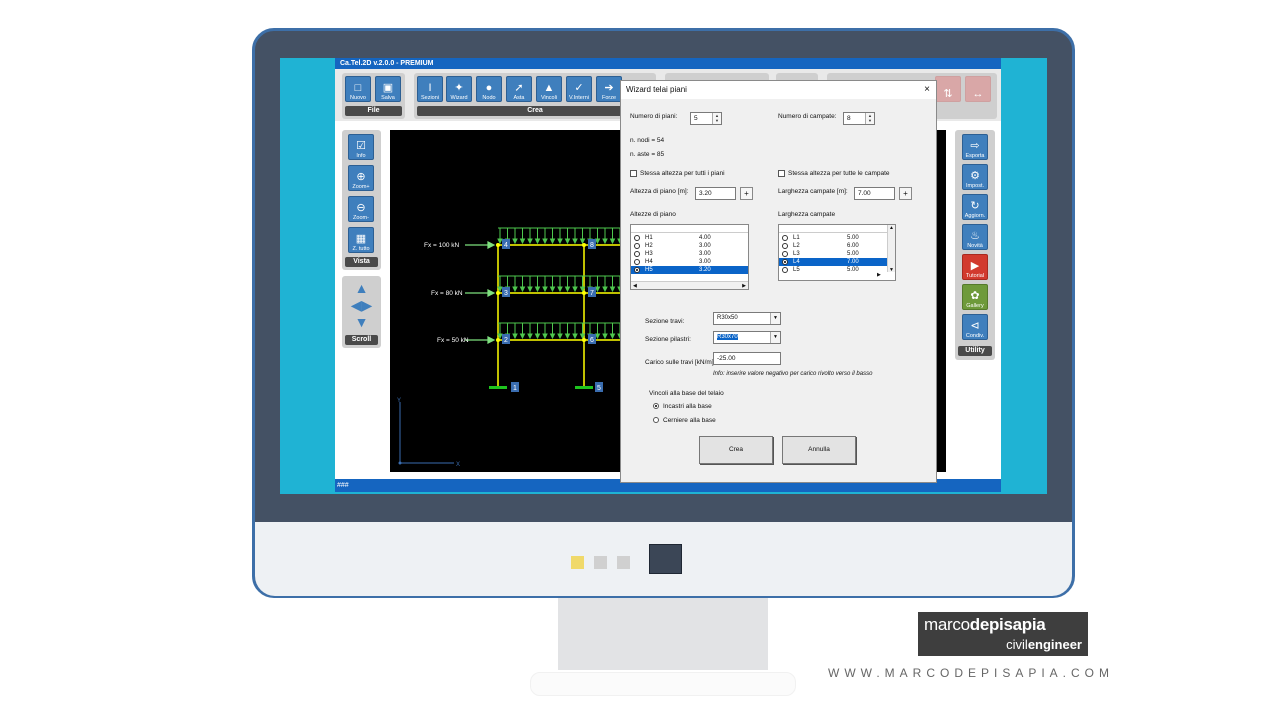  I want to click on news-button: ♨ Novità, so click(975, 237).